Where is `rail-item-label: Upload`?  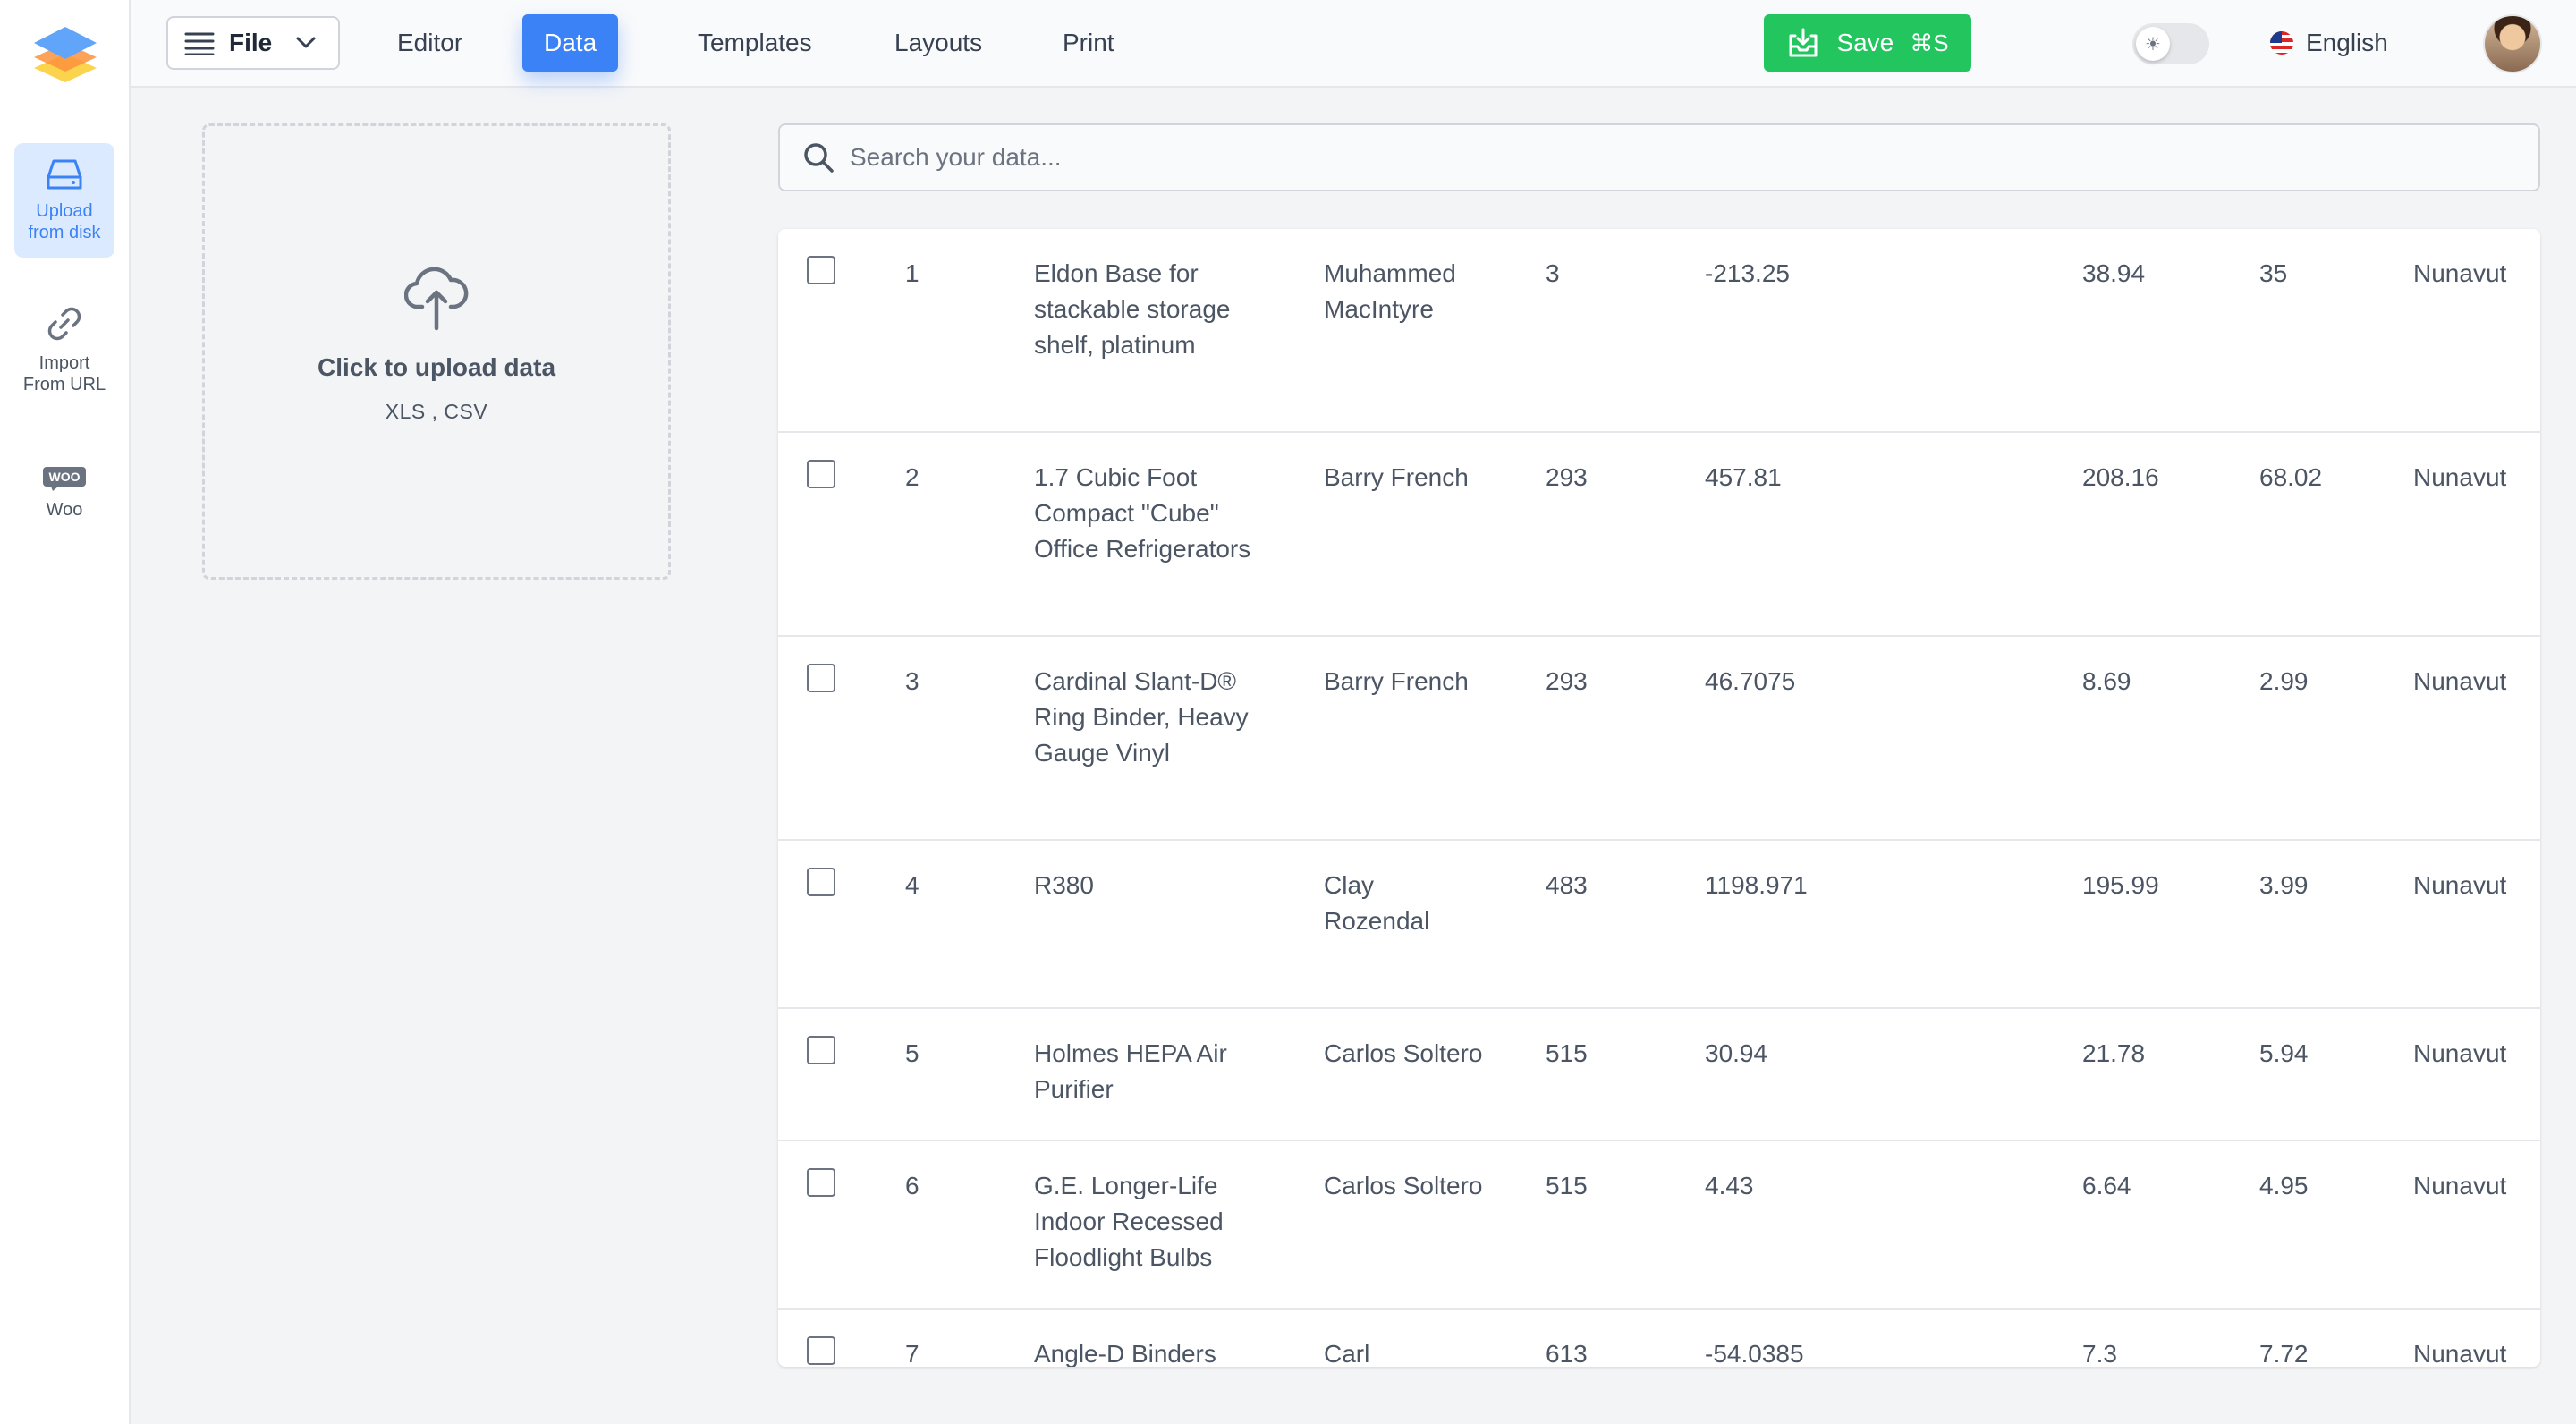 rail-item-label: Upload is located at coordinates (64, 211).